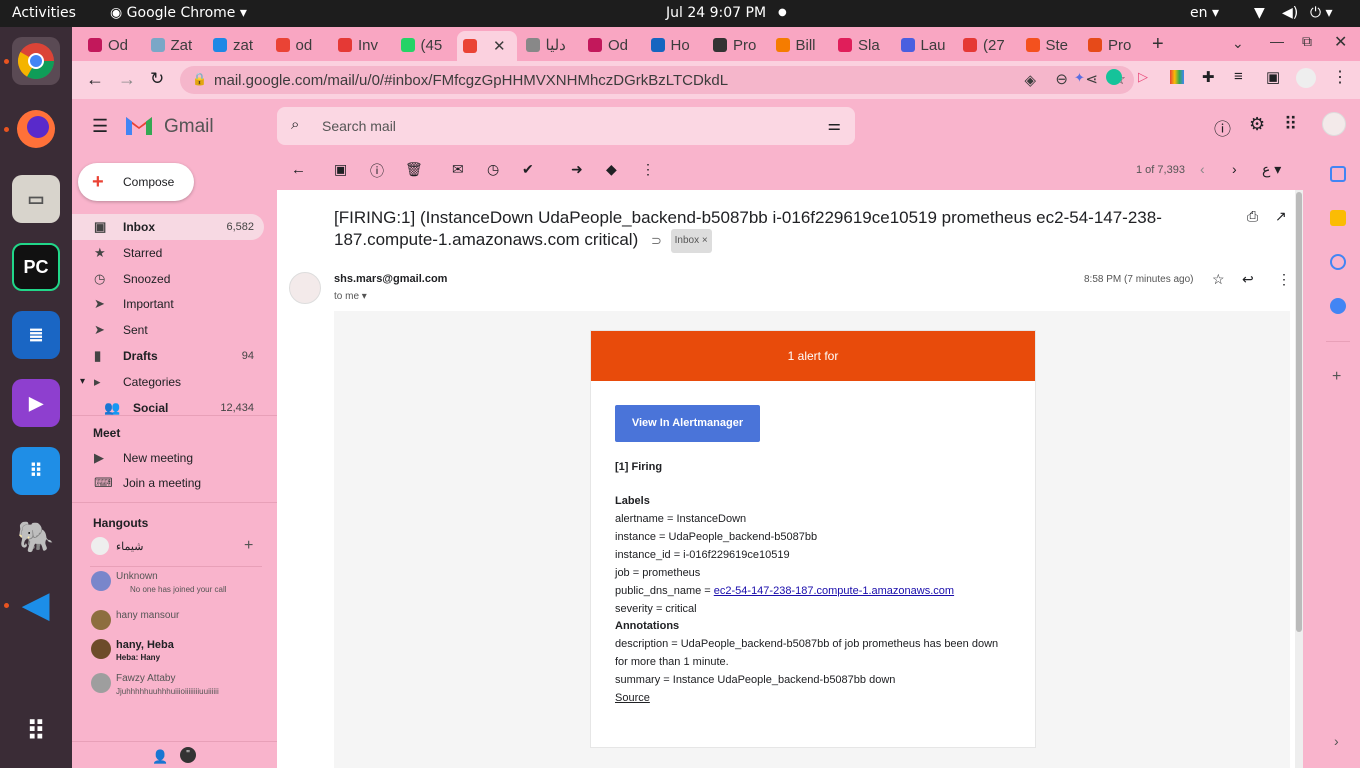  What do you see at coordinates (129, 546) in the screenshot?
I see `hangouts-self-name: شيماء` at bounding box center [129, 546].